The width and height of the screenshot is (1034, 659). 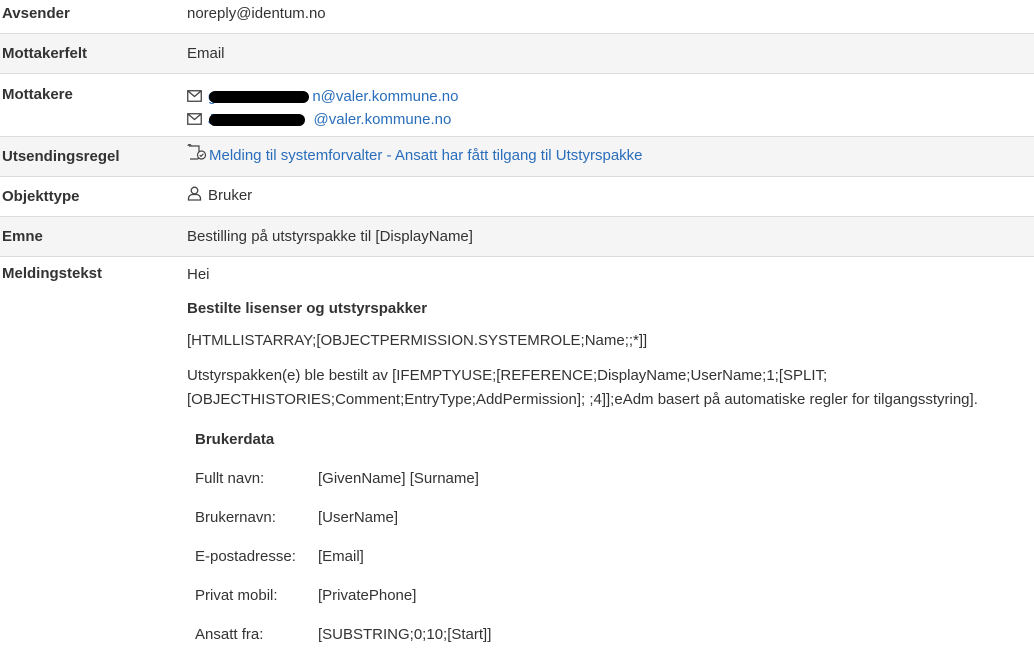 What do you see at coordinates (614, 478) in the screenshot?
I see `userdata-row: Fullt navn: [GivenName] [Surname]` at bounding box center [614, 478].